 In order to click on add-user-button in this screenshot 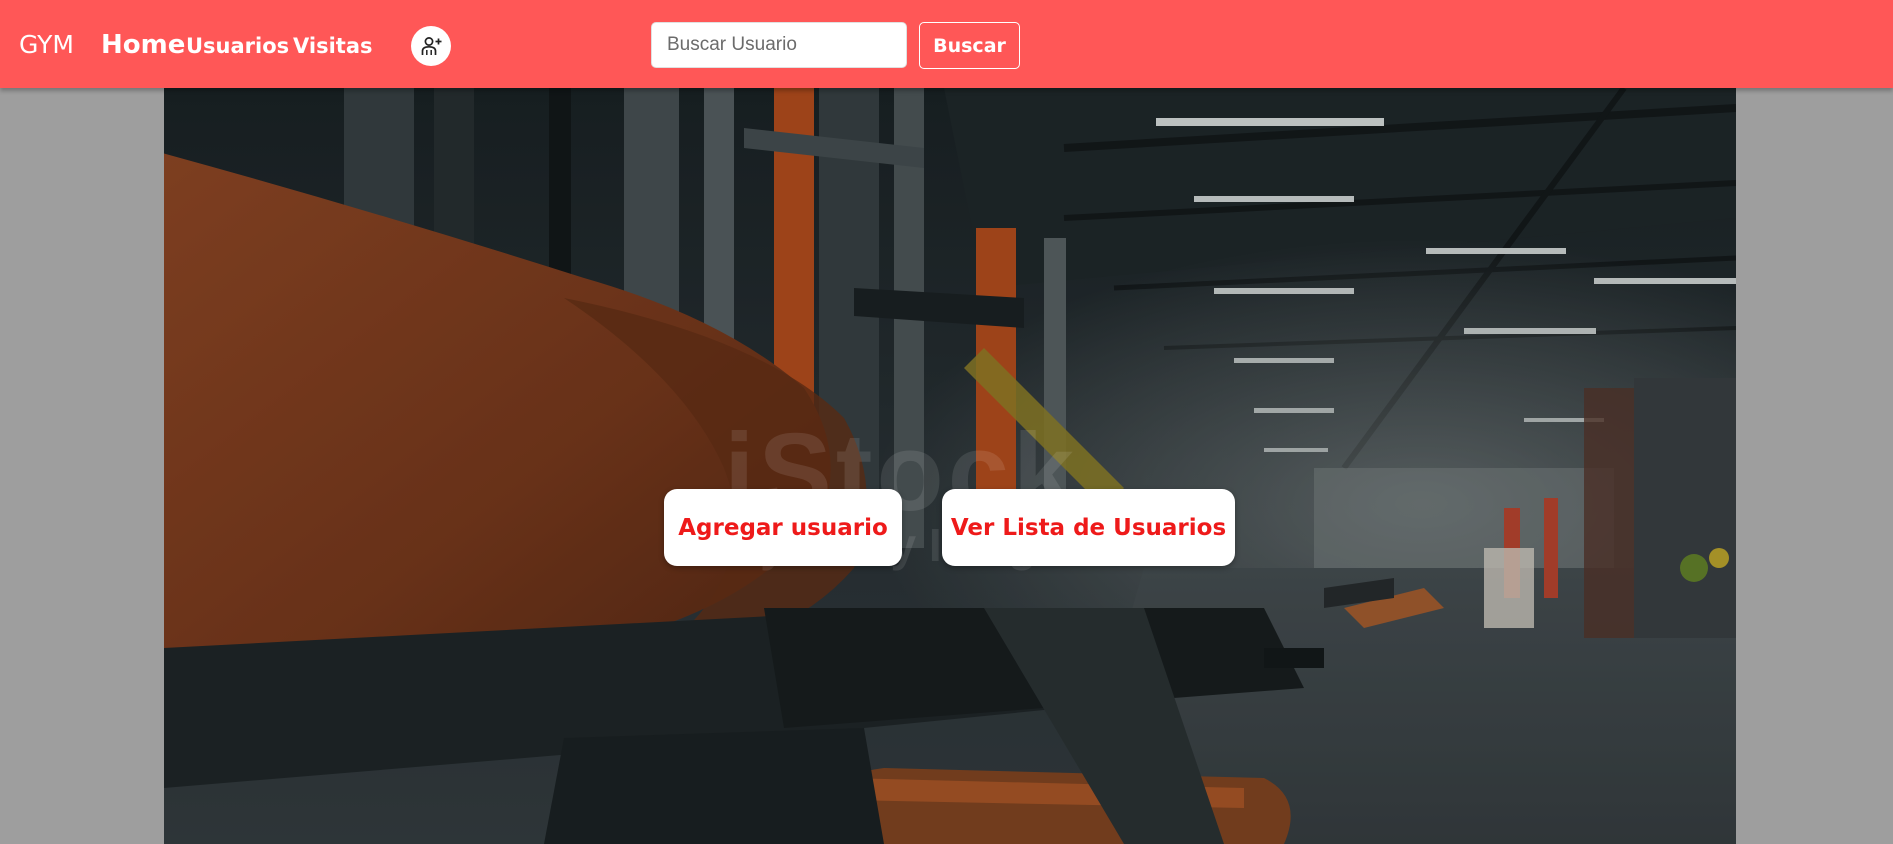, I will do `click(431, 46)`.